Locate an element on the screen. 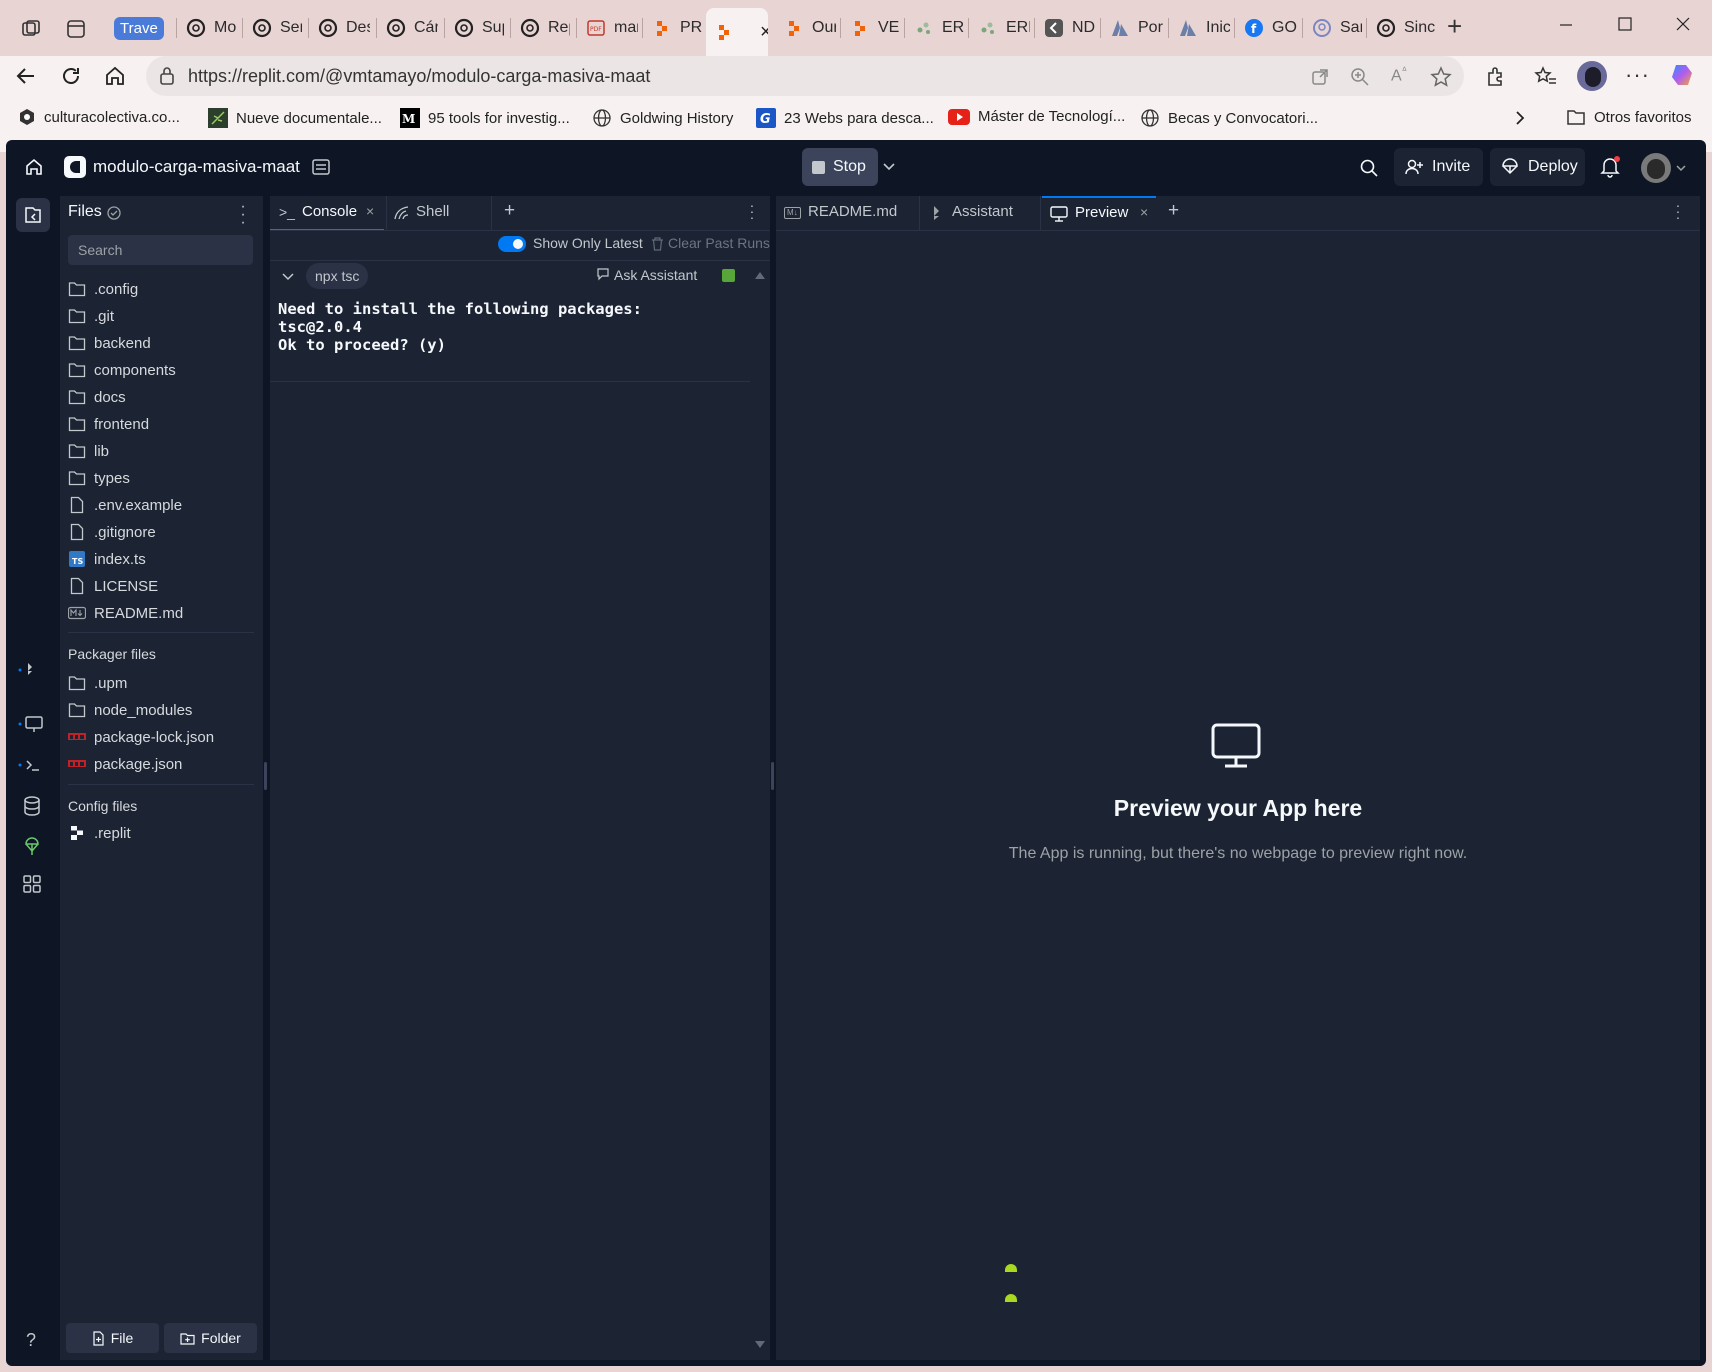  browser-tab: Our is located at coordinates (806, 28).